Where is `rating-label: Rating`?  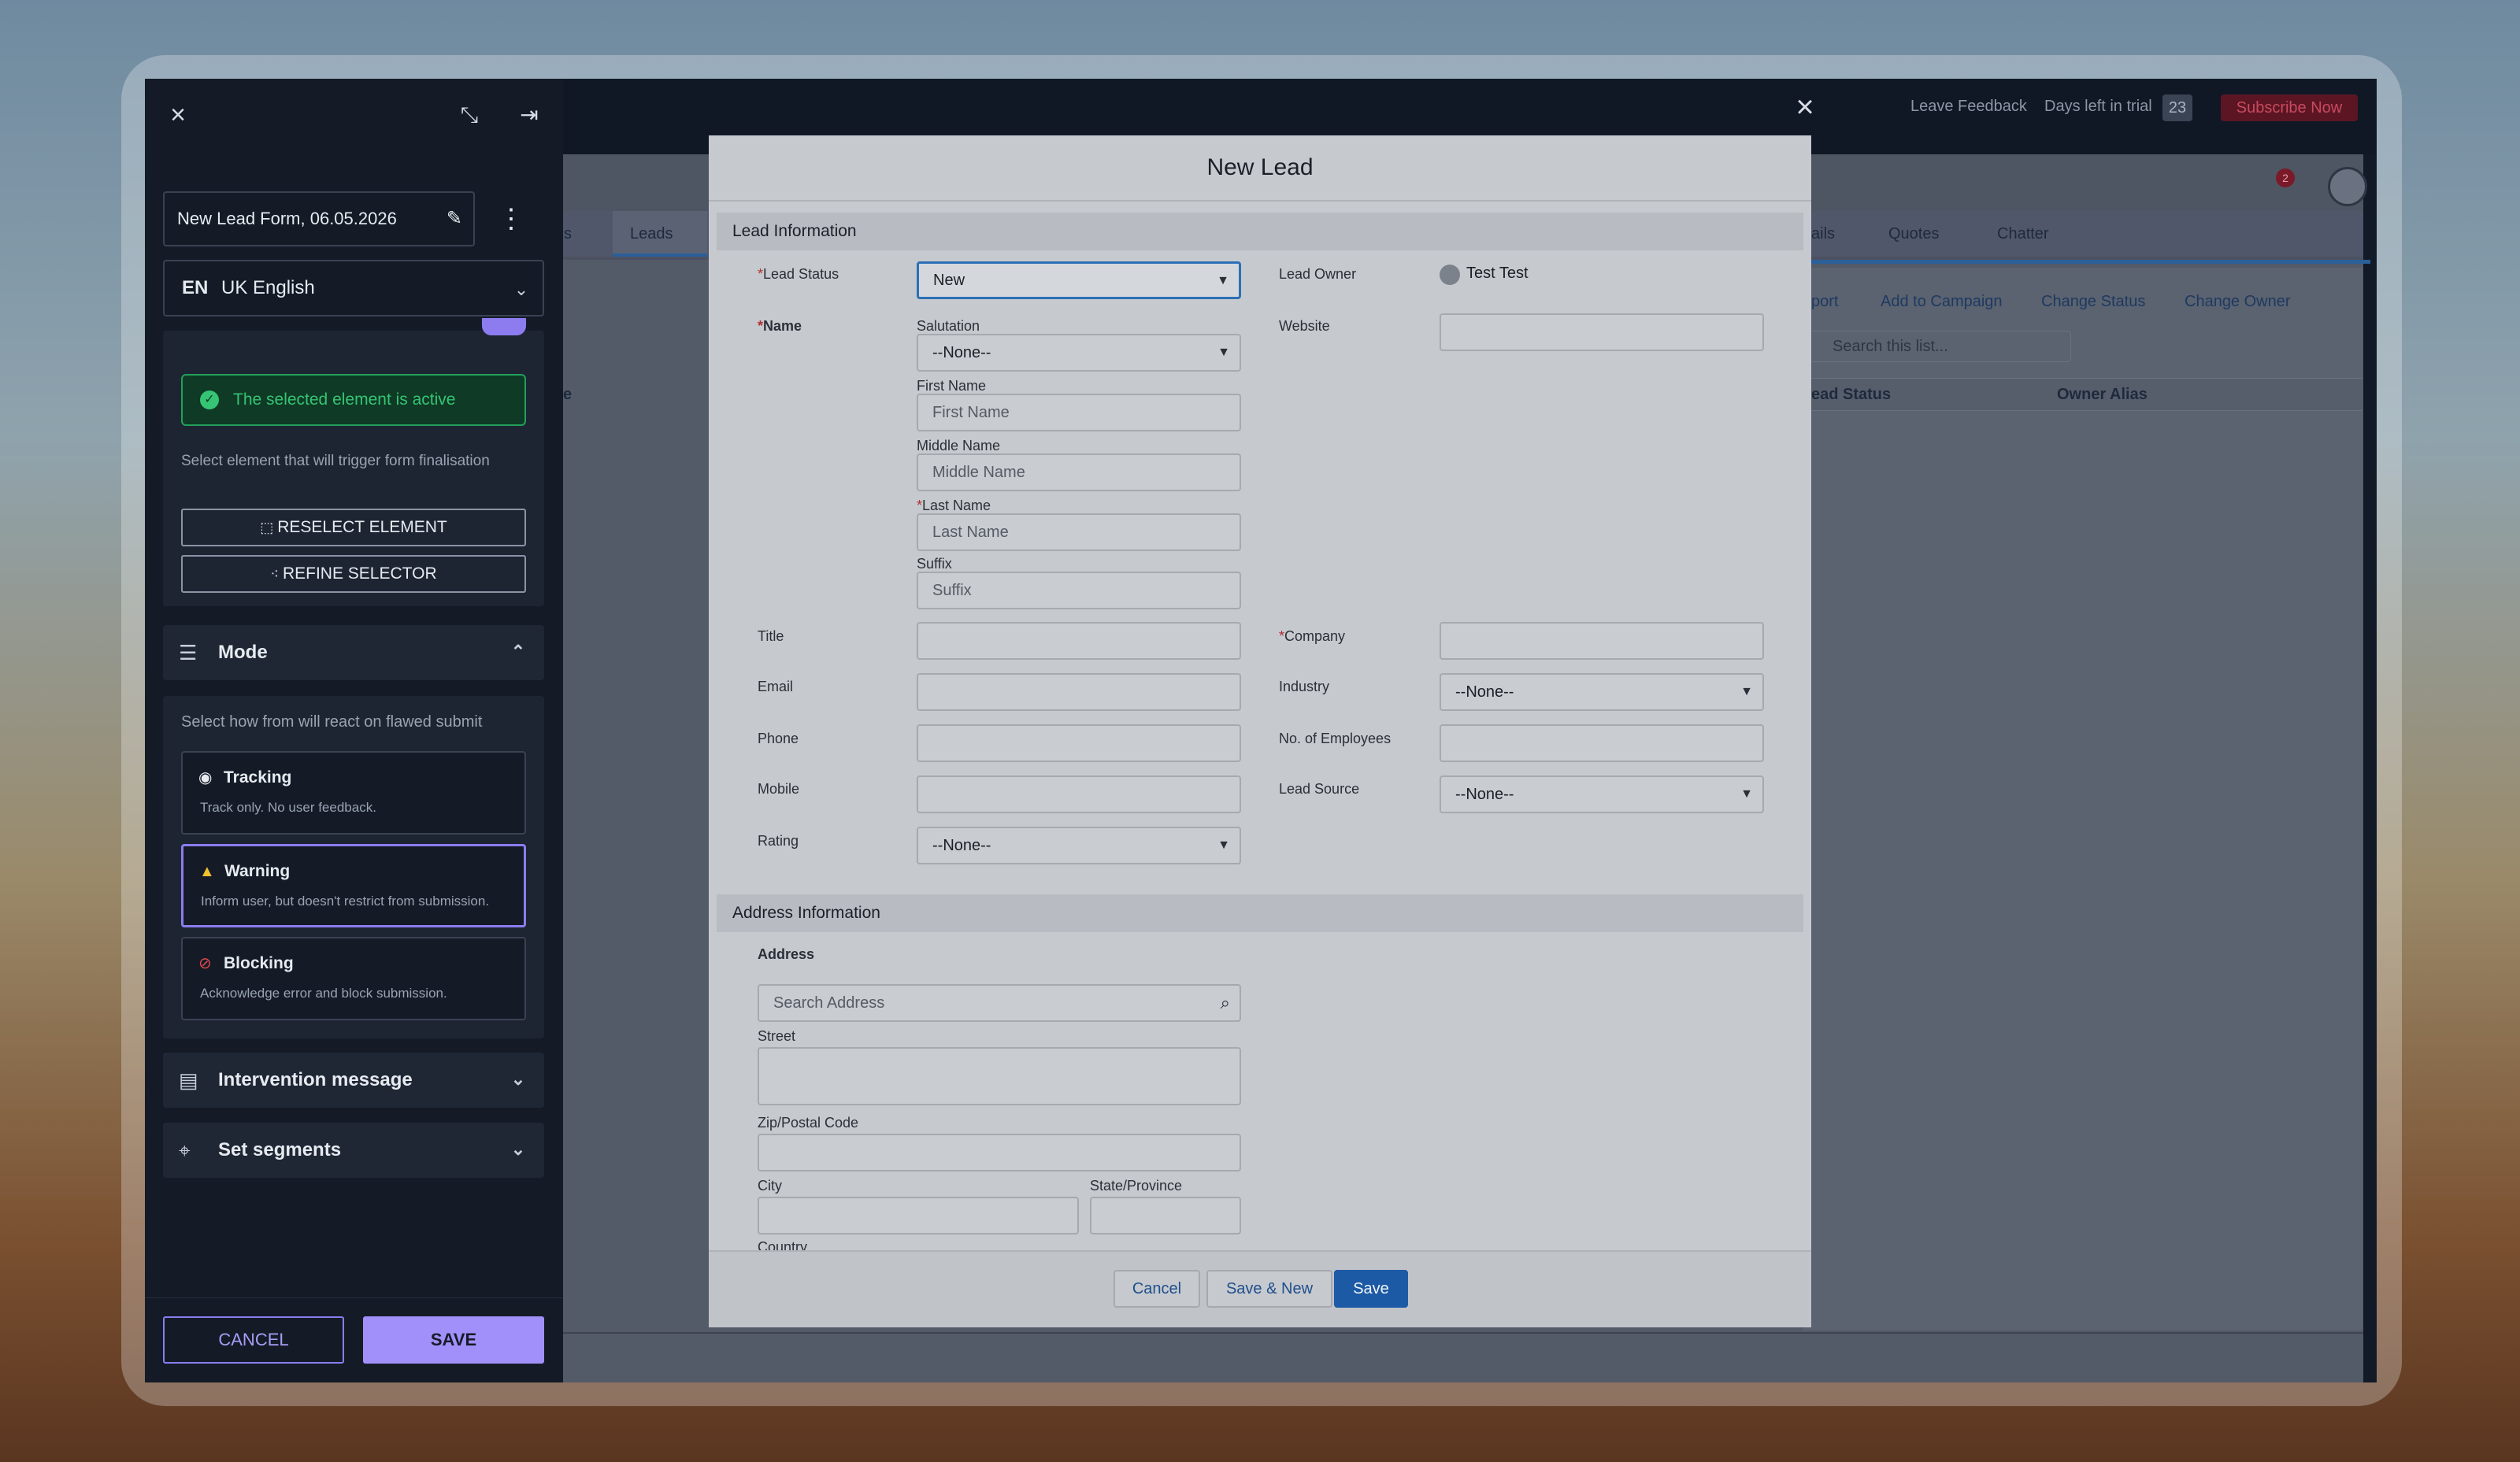
rating-label: Rating is located at coordinates (778, 841).